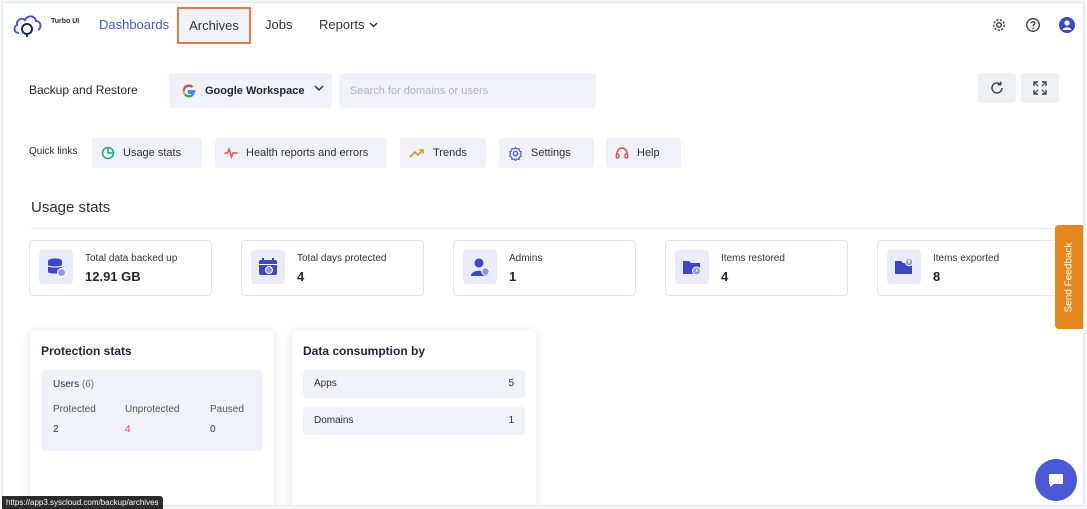 This screenshot has width=1087, height=509. What do you see at coordinates (74, 419) in the screenshot?
I see `protected-stat: Protected 2` at bounding box center [74, 419].